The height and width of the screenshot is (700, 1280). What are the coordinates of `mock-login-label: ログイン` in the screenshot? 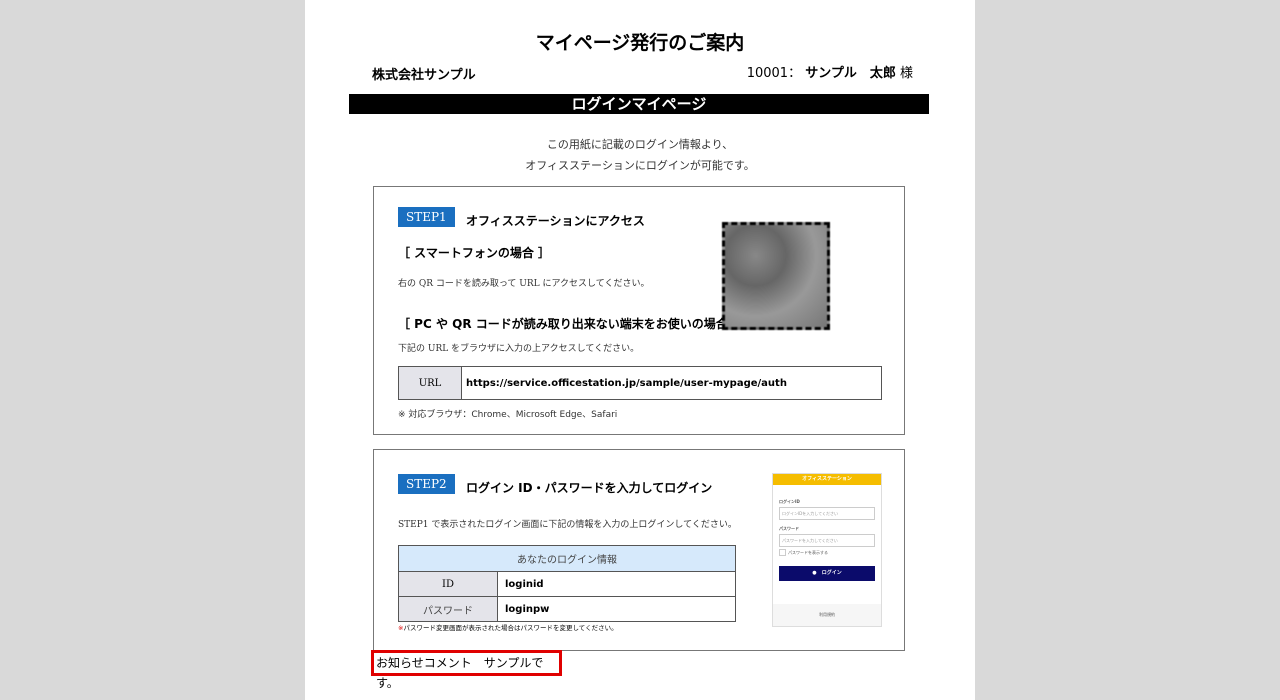 It's located at (831, 573).